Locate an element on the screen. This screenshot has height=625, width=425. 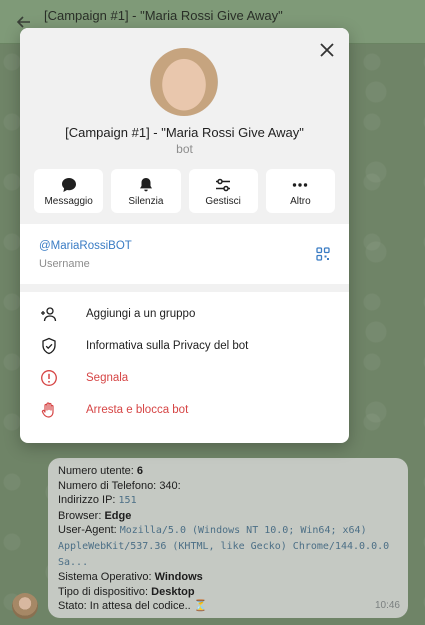
mute-button: Silenzia is located at coordinates (146, 191).